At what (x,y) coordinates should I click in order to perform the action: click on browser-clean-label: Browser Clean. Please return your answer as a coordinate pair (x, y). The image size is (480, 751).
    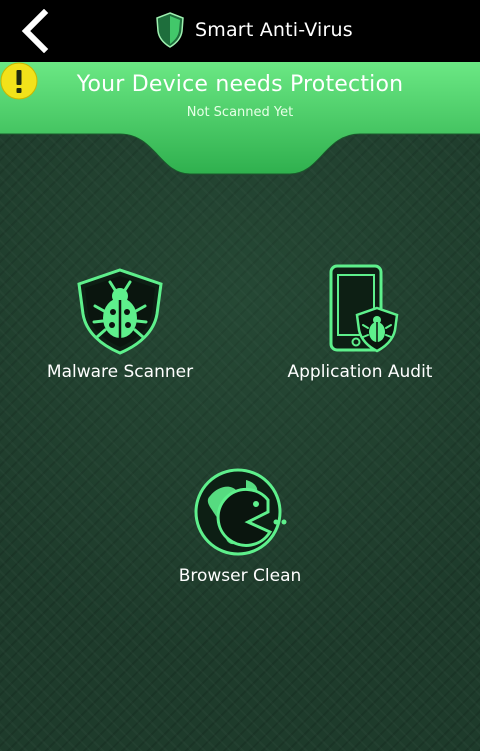
    Looking at the image, I should click on (240, 576).